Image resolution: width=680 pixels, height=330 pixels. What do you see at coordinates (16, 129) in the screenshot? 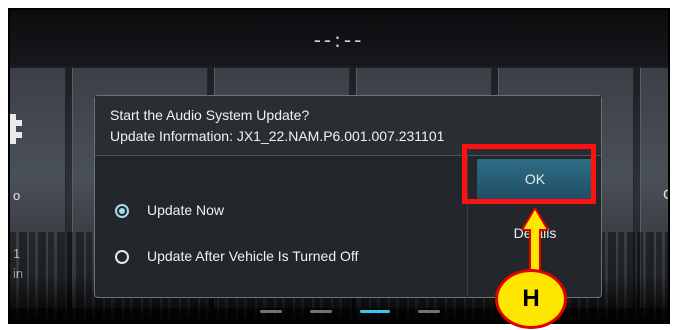
I see `gear-icon` at bounding box center [16, 129].